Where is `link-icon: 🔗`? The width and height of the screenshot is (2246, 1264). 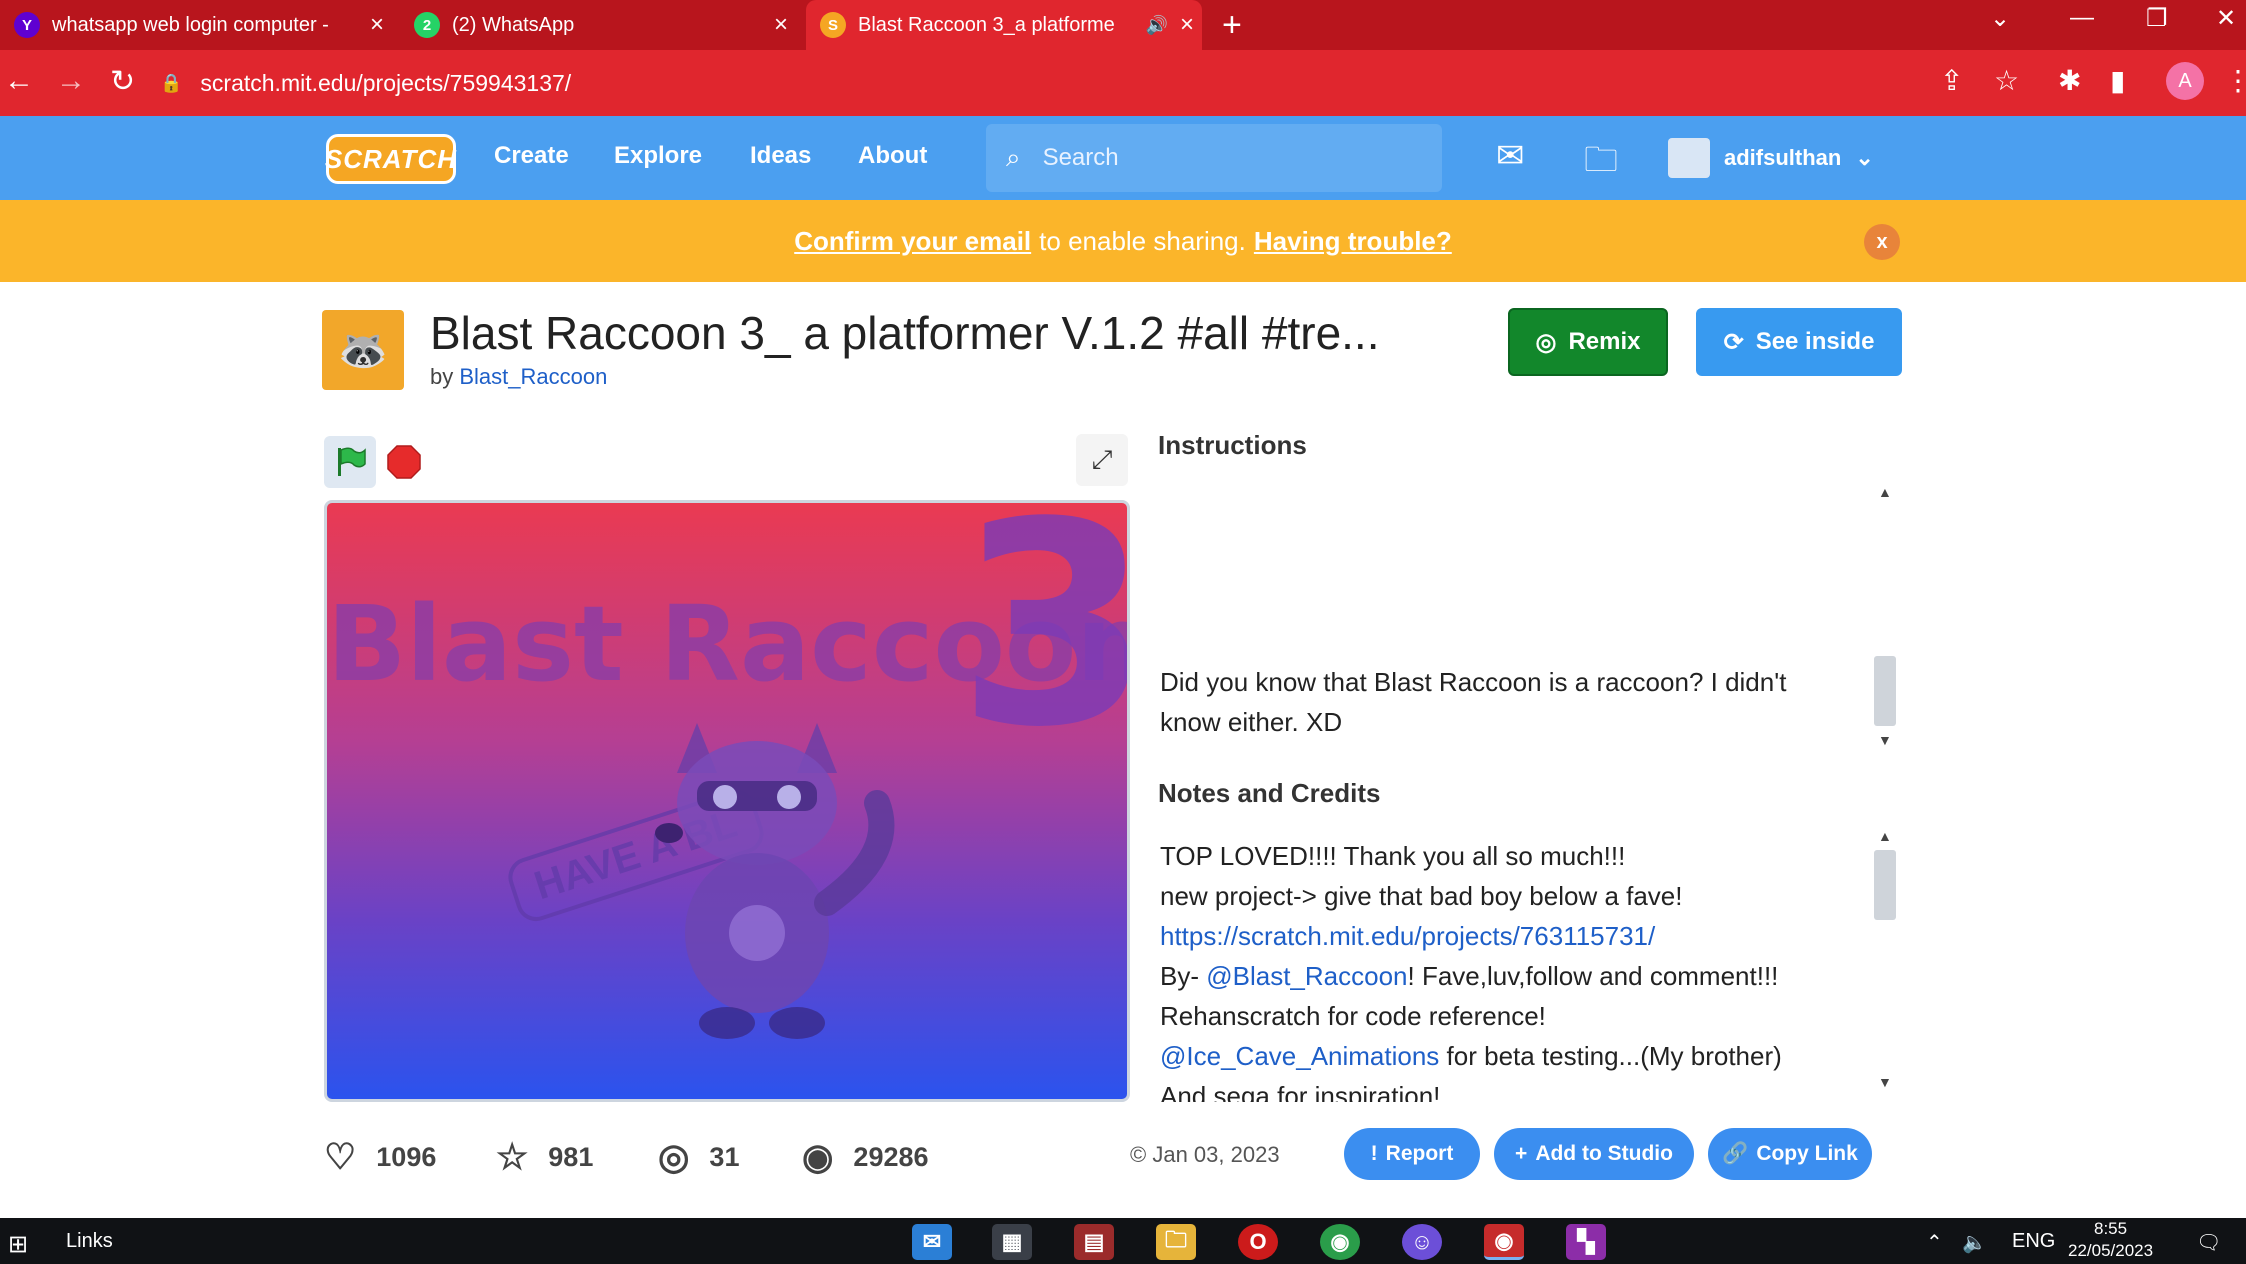
link-icon: 🔗 is located at coordinates (1735, 1153).